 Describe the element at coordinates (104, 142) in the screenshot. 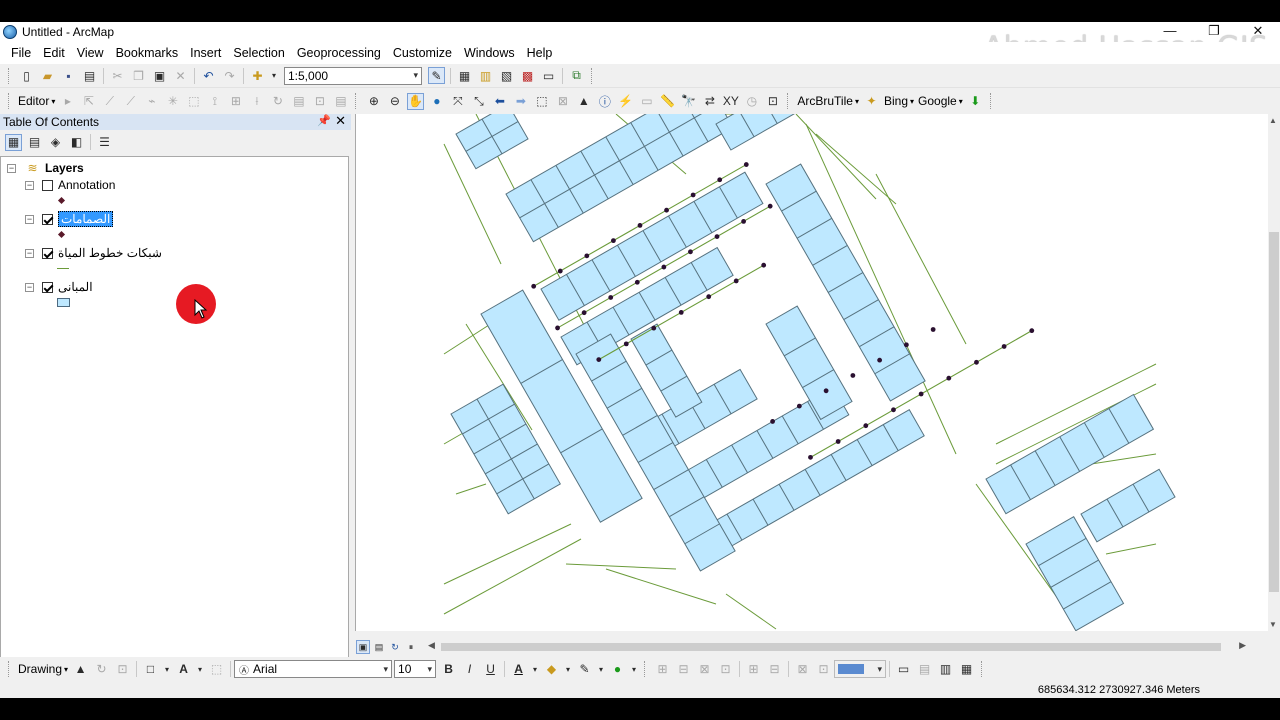

I see `toc-options-icon: ☰` at that location.